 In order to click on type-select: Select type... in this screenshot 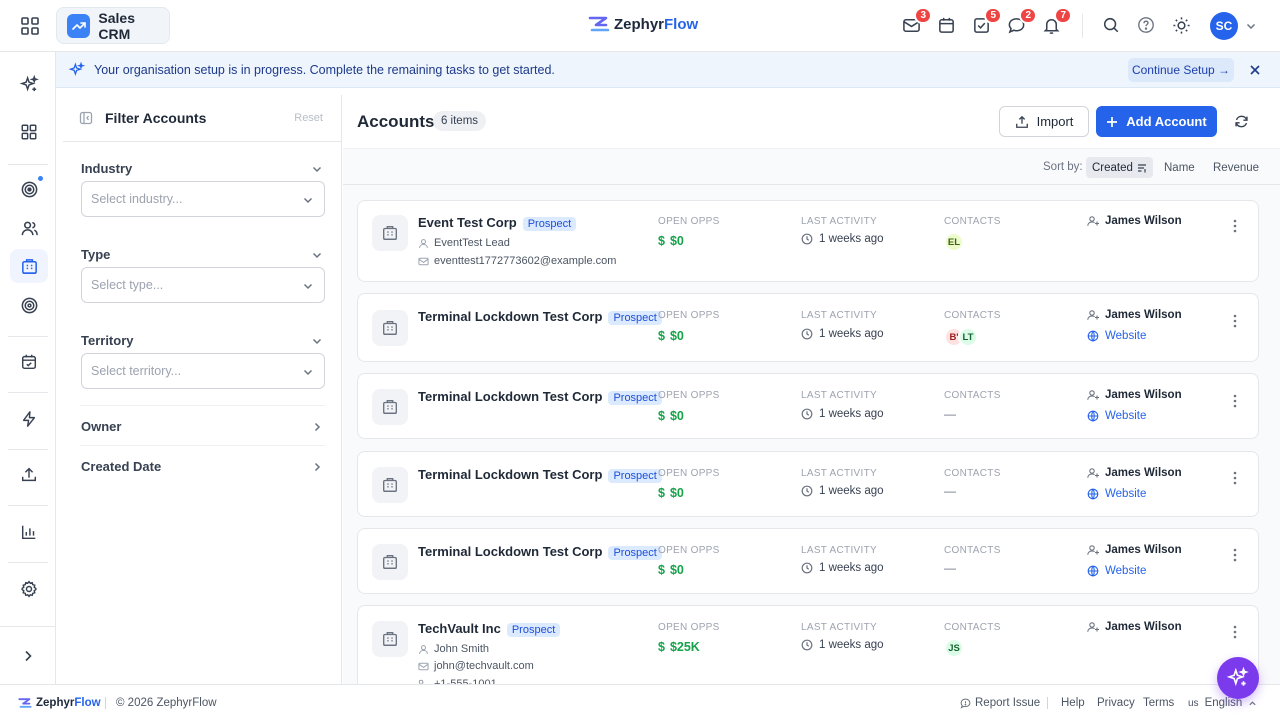, I will do `click(203, 285)`.